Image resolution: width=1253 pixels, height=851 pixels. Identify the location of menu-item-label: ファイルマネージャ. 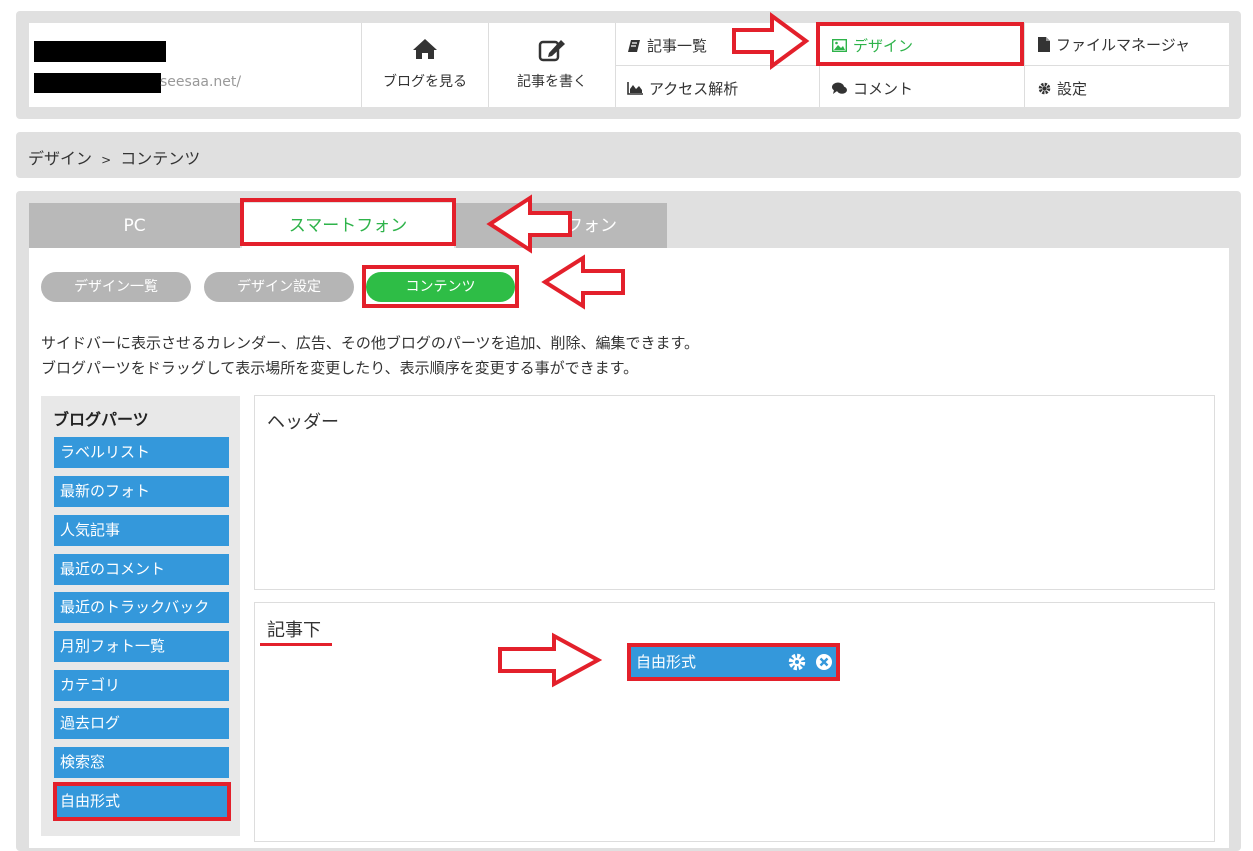
(1123, 45).